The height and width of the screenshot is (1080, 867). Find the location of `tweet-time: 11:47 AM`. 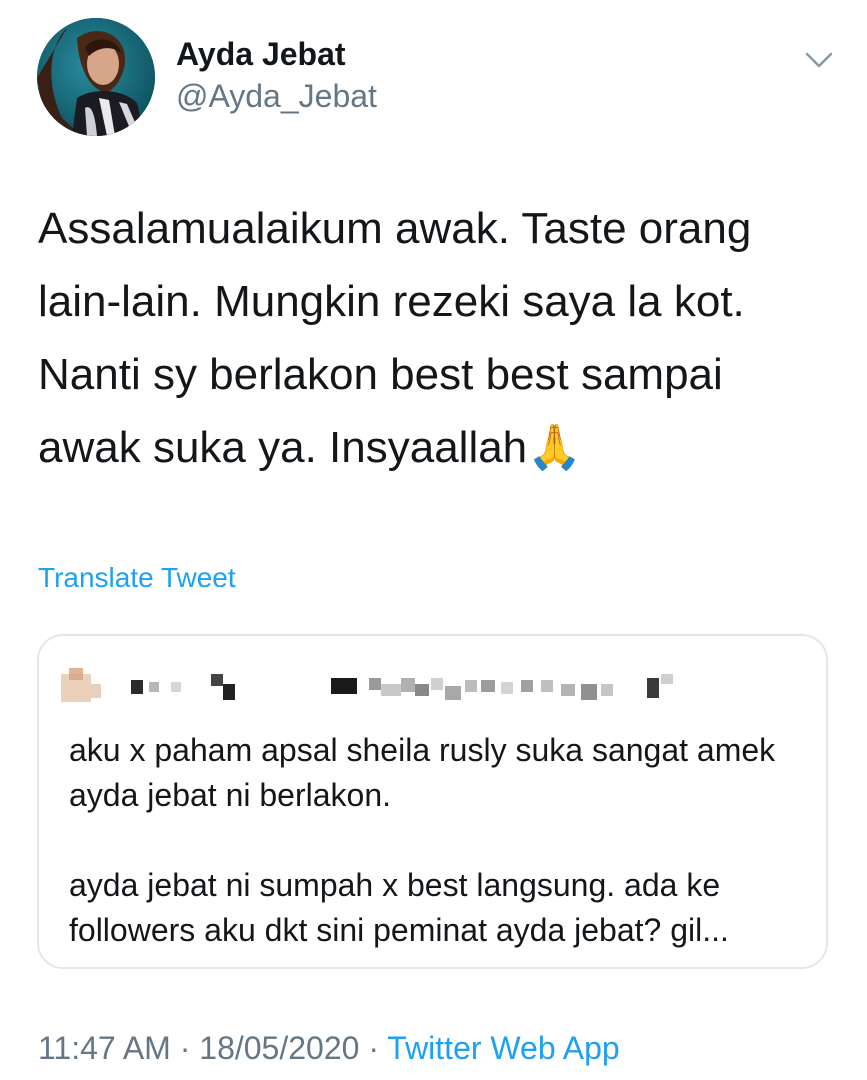

tweet-time: 11:47 AM is located at coordinates (104, 1048).